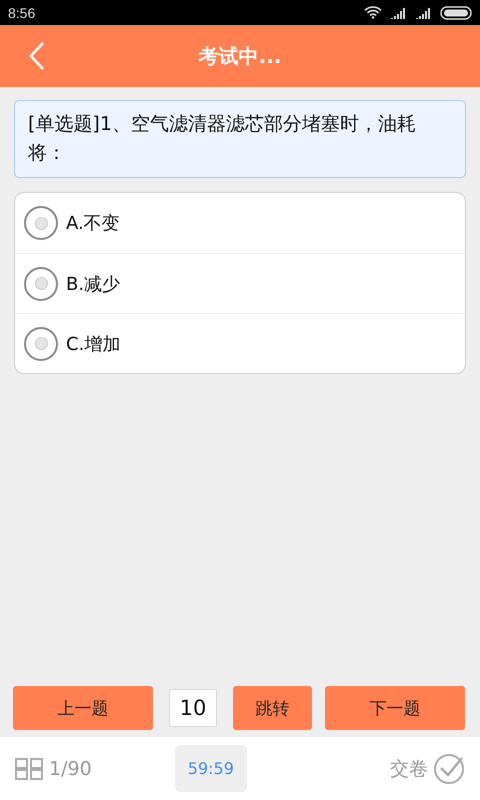 This screenshot has height=800, width=480. Describe the element at coordinates (449, 768) in the screenshot. I see `check-circle-icon` at that location.